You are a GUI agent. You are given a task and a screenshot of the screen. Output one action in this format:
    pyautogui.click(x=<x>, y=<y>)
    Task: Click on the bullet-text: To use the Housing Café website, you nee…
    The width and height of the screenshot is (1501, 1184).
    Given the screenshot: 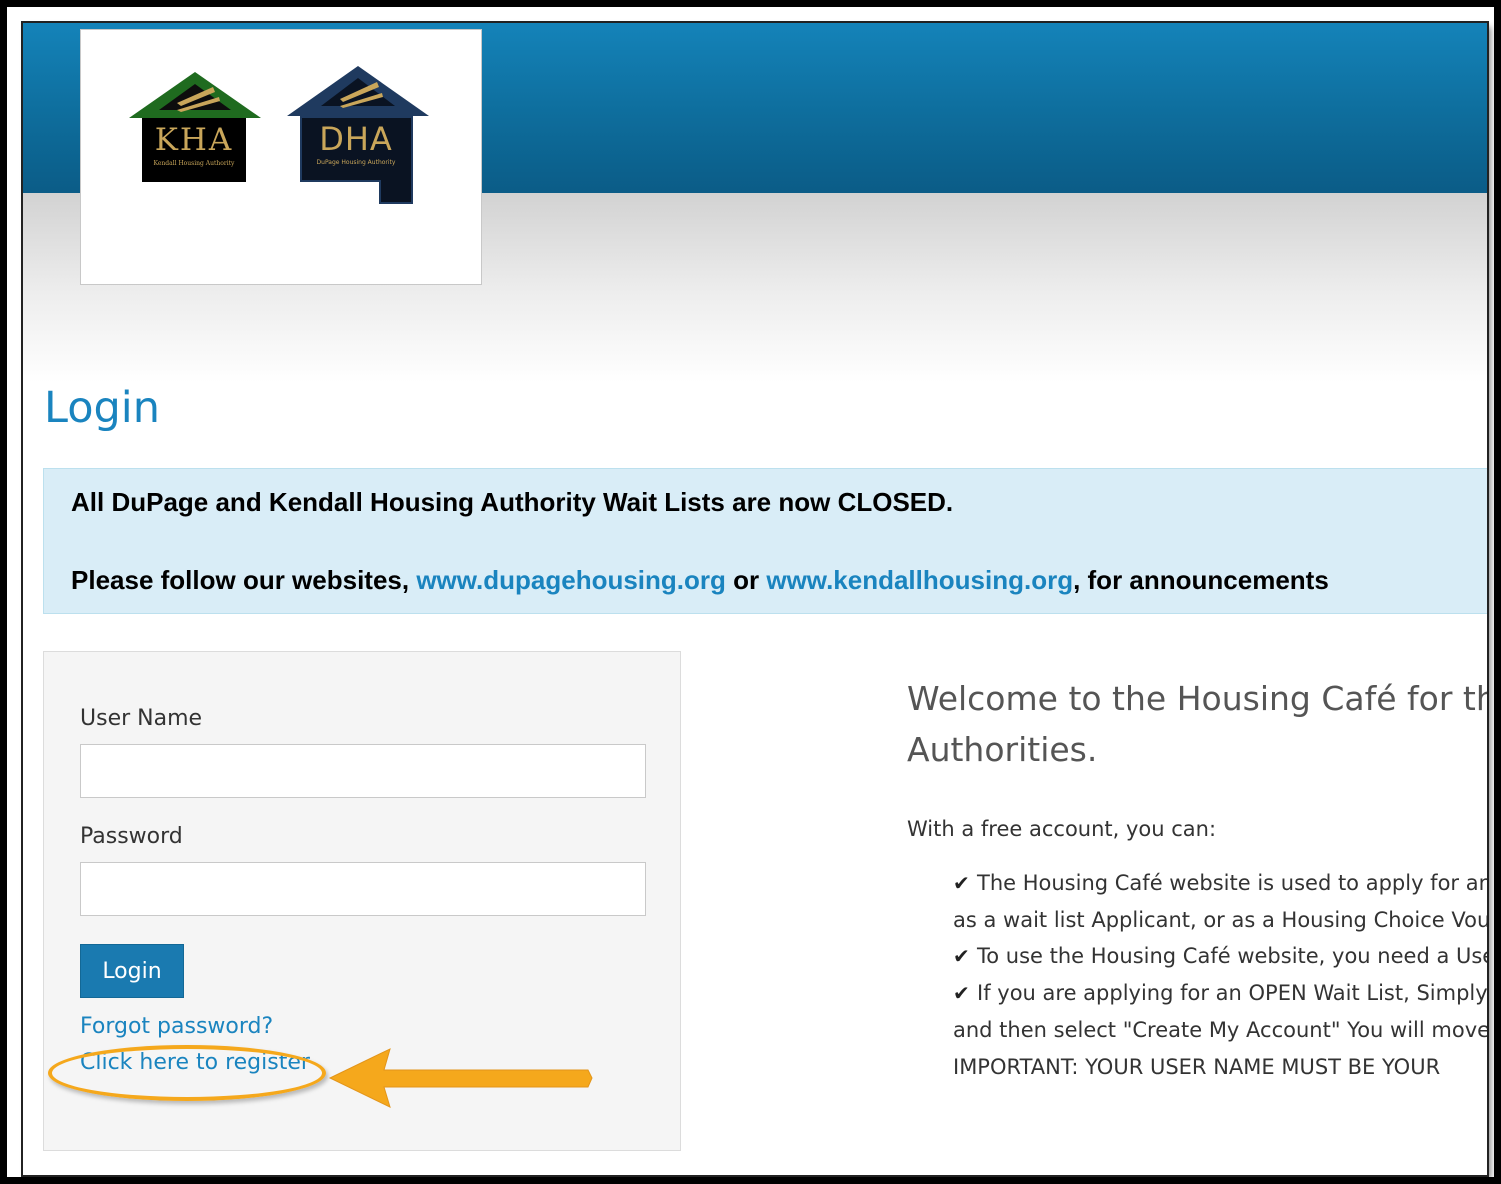 What is the action you would take?
    pyautogui.click(x=1232, y=956)
    